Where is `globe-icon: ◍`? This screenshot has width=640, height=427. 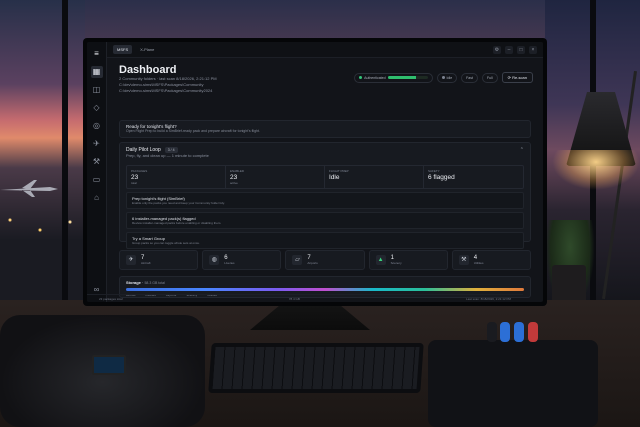
globe-icon: ◍ is located at coordinates (214, 260).